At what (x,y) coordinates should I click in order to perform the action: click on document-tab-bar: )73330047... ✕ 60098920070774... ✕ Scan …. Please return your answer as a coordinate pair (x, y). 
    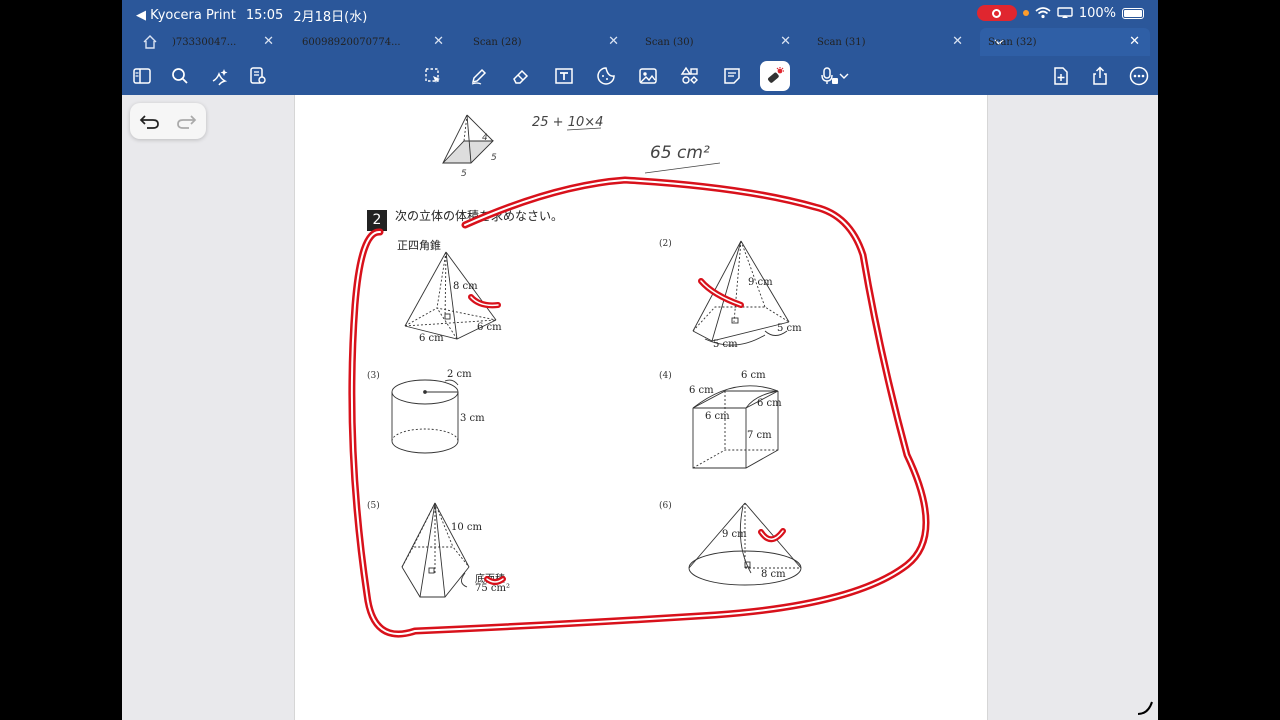
    Looking at the image, I should click on (640, 42).